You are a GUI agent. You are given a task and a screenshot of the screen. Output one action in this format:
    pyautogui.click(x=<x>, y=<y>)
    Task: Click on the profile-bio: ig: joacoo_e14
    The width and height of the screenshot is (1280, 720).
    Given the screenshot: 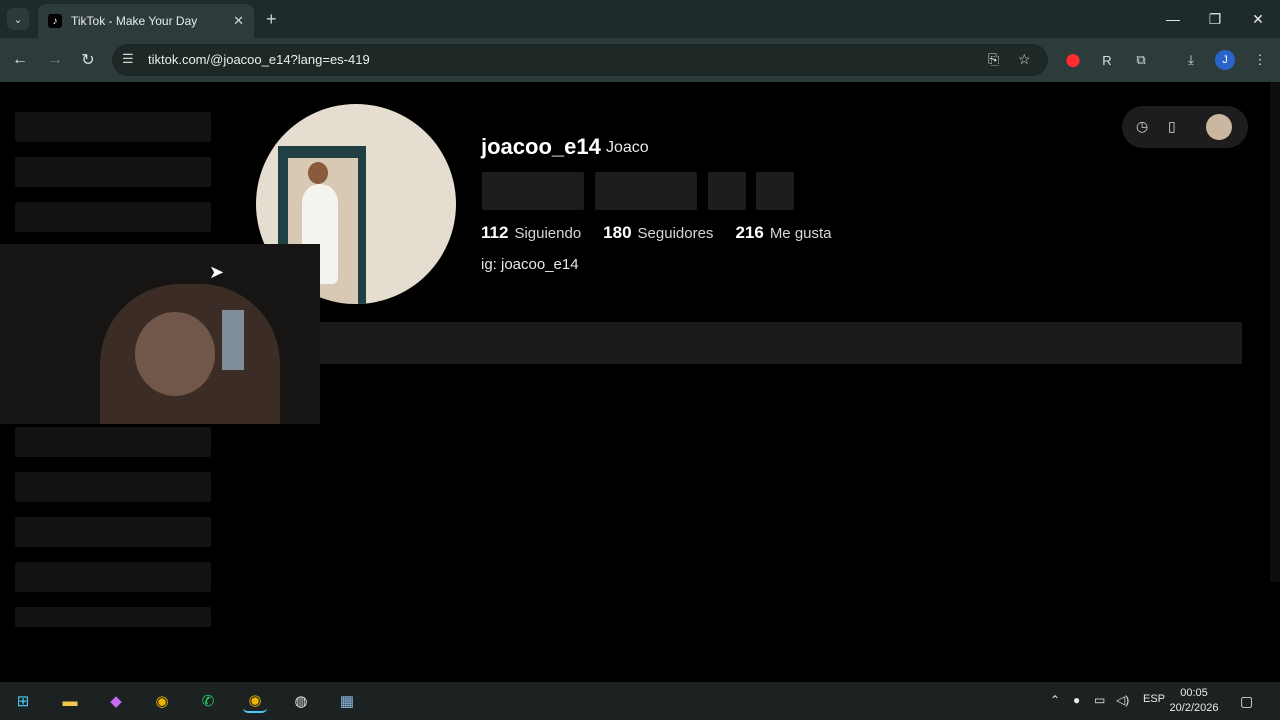 What is the action you would take?
    pyautogui.click(x=530, y=264)
    